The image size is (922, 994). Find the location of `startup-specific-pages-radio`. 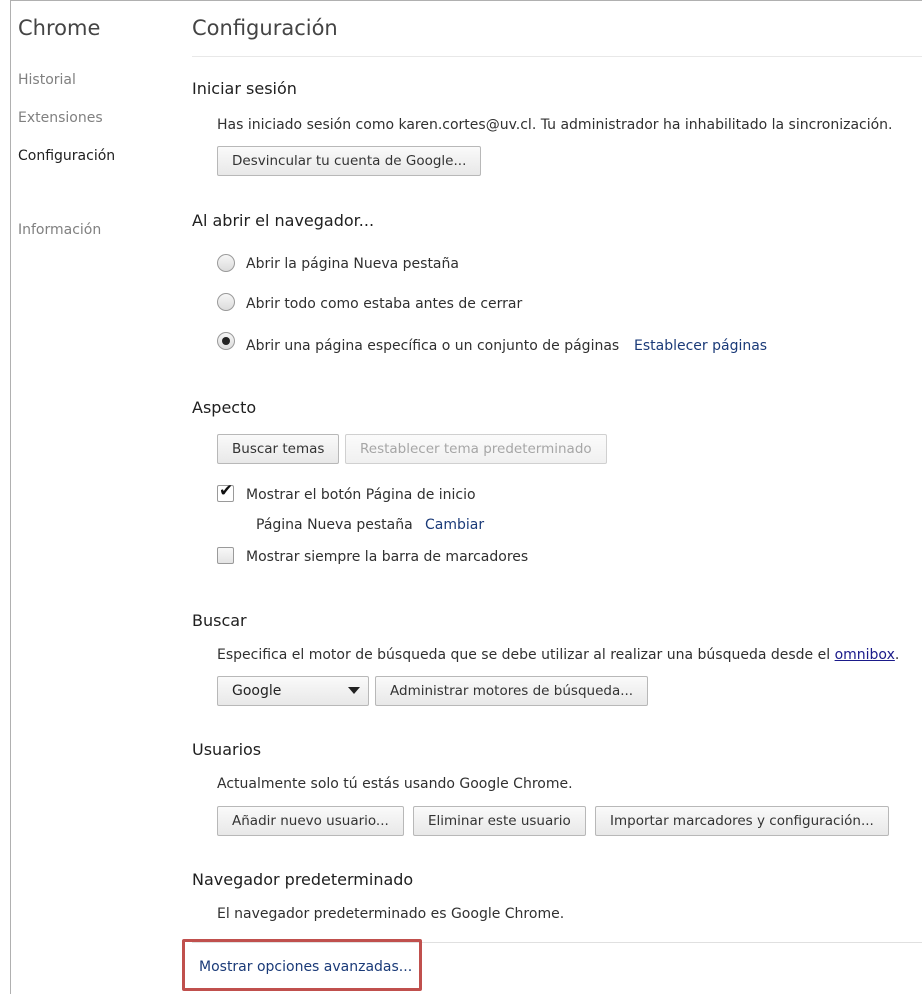

startup-specific-pages-radio is located at coordinates (226, 341).